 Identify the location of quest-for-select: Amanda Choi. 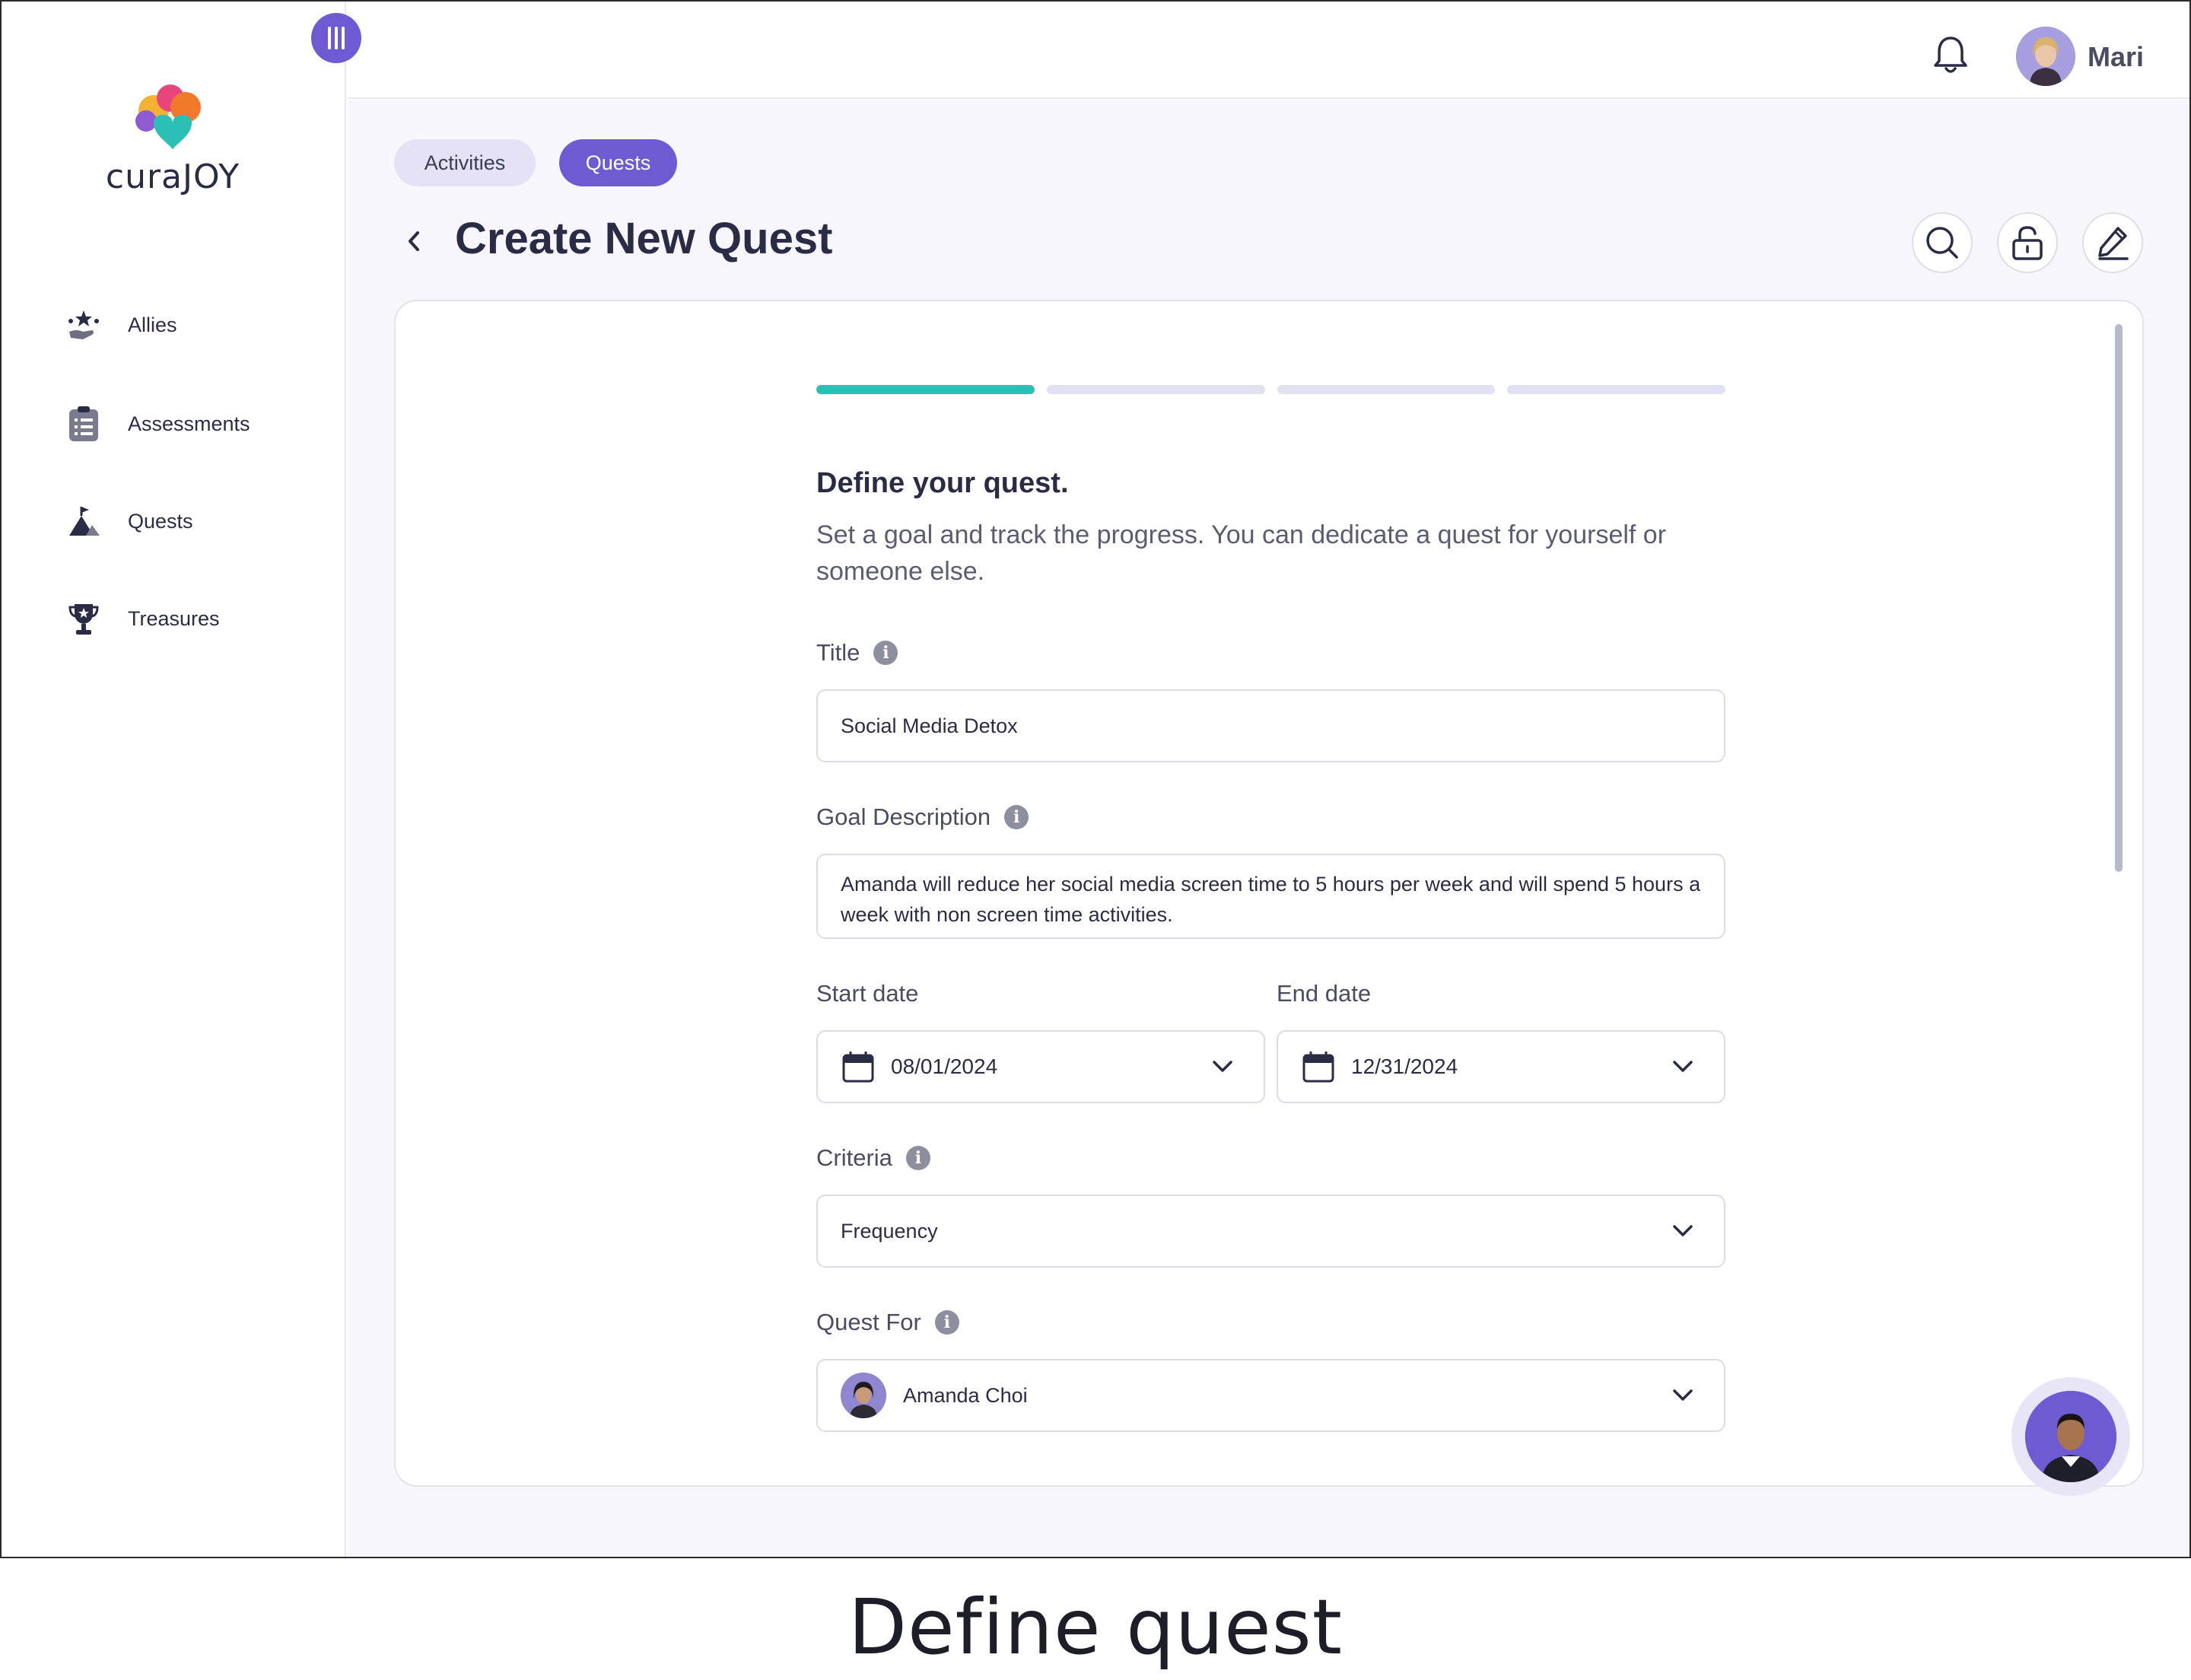
(1270, 1395).